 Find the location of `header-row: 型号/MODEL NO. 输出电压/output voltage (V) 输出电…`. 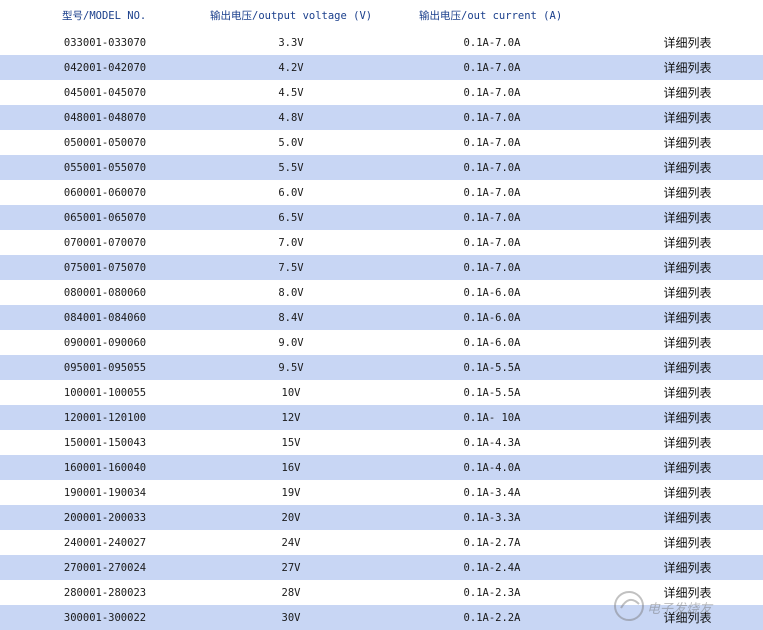

header-row: 型号/MODEL NO. 输出电压/output voltage (V) 输出电… is located at coordinates (381, 15).